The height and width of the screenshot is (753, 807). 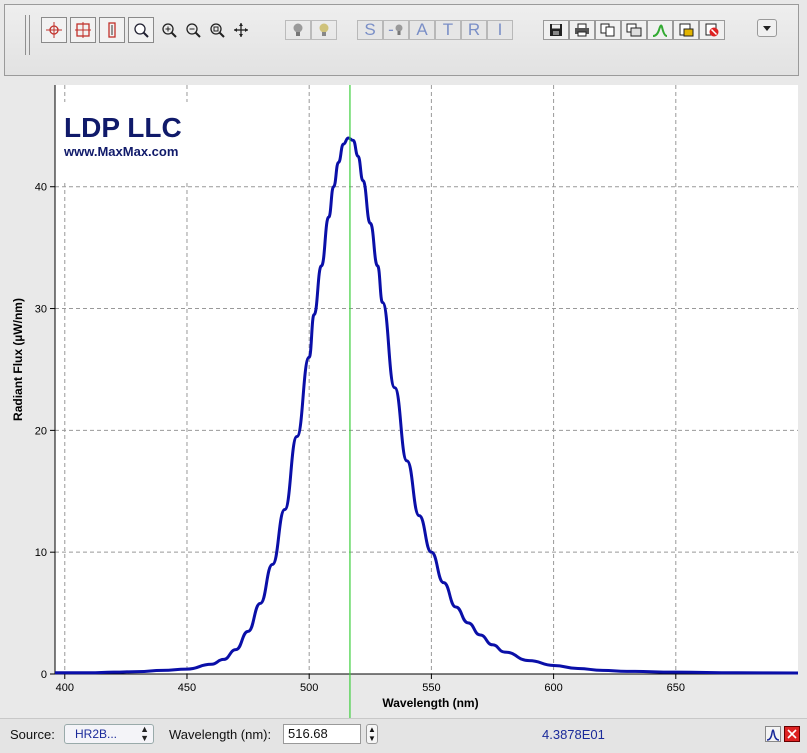 I want to click on y-tick-label: 0, so click(x=44, y=675).